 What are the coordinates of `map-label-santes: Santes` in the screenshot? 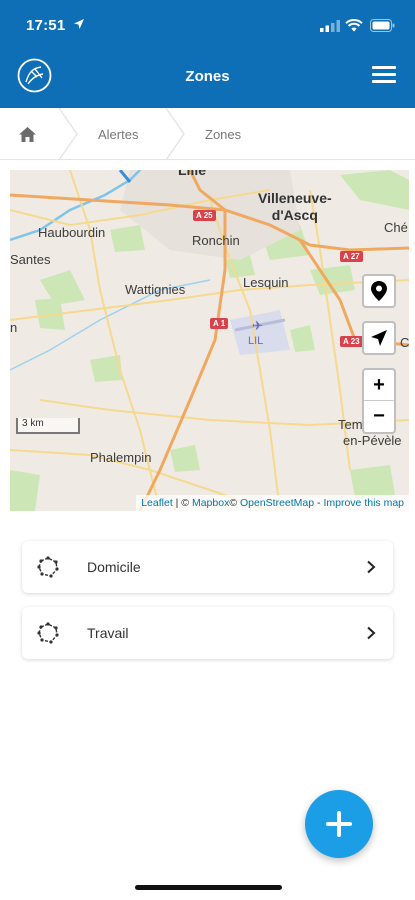 It's located at (30, 259).